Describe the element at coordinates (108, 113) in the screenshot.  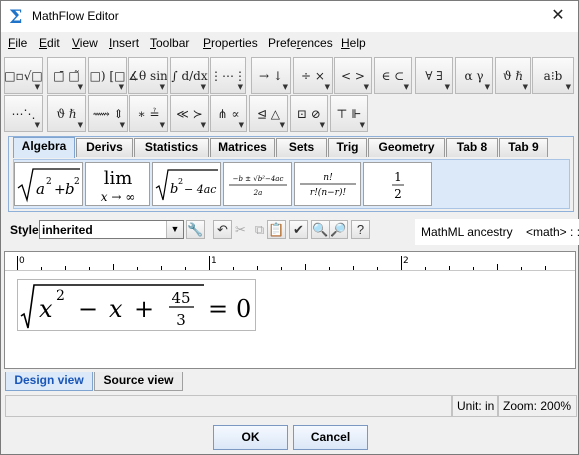
I see `stretchy-arrows-button: ⟿ ⇕ ▼` at that location.